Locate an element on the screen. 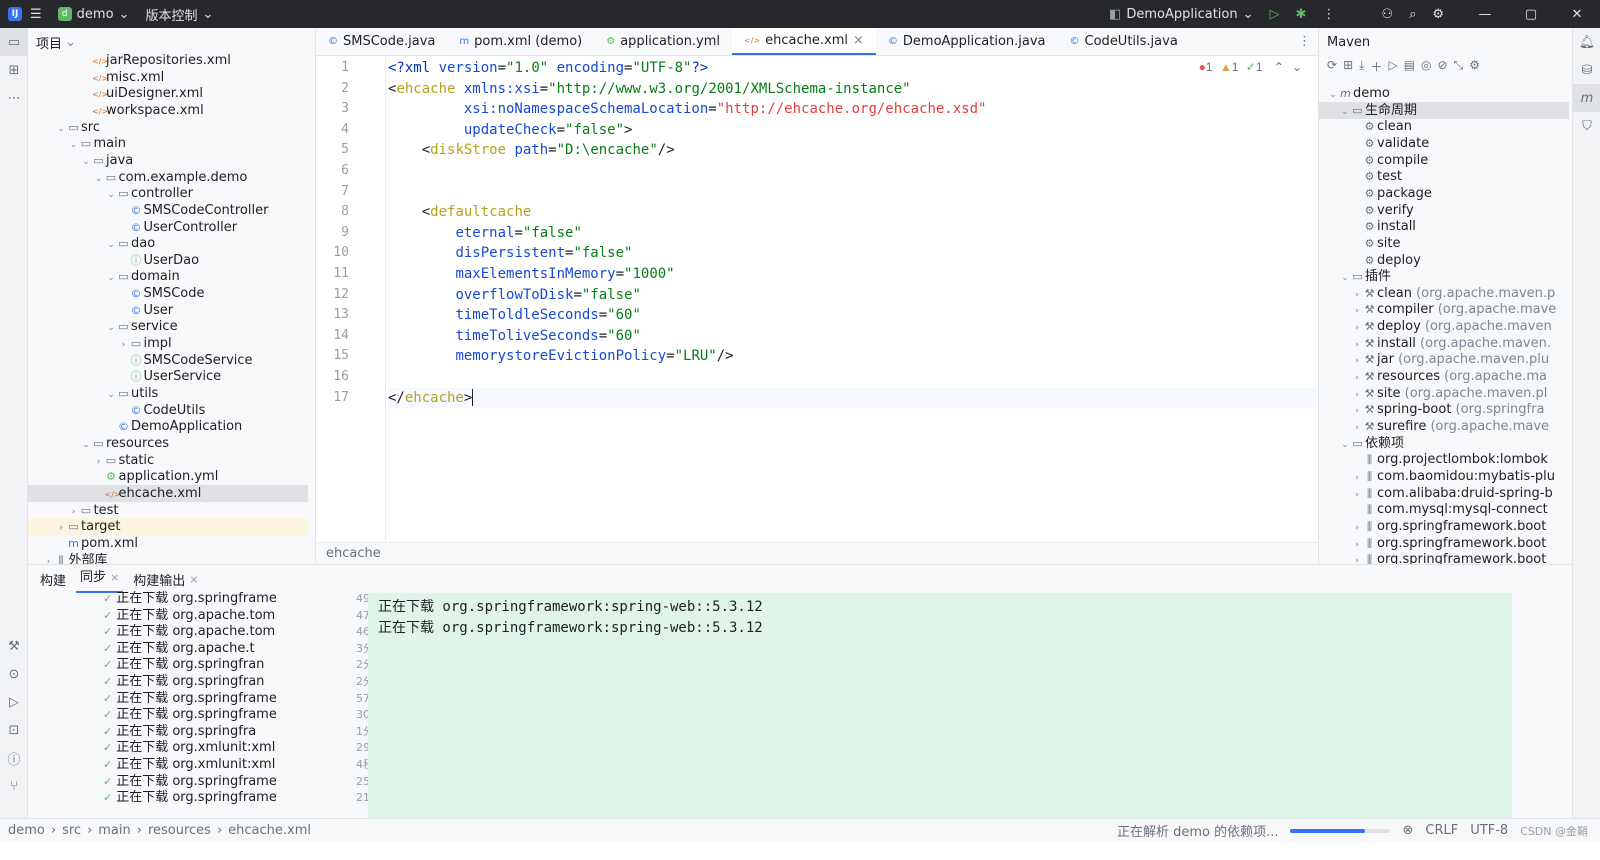  sync-item: ✓正在下载 org.springfran2分钟1秒294毫秒 is located at coordinates (274, 682).